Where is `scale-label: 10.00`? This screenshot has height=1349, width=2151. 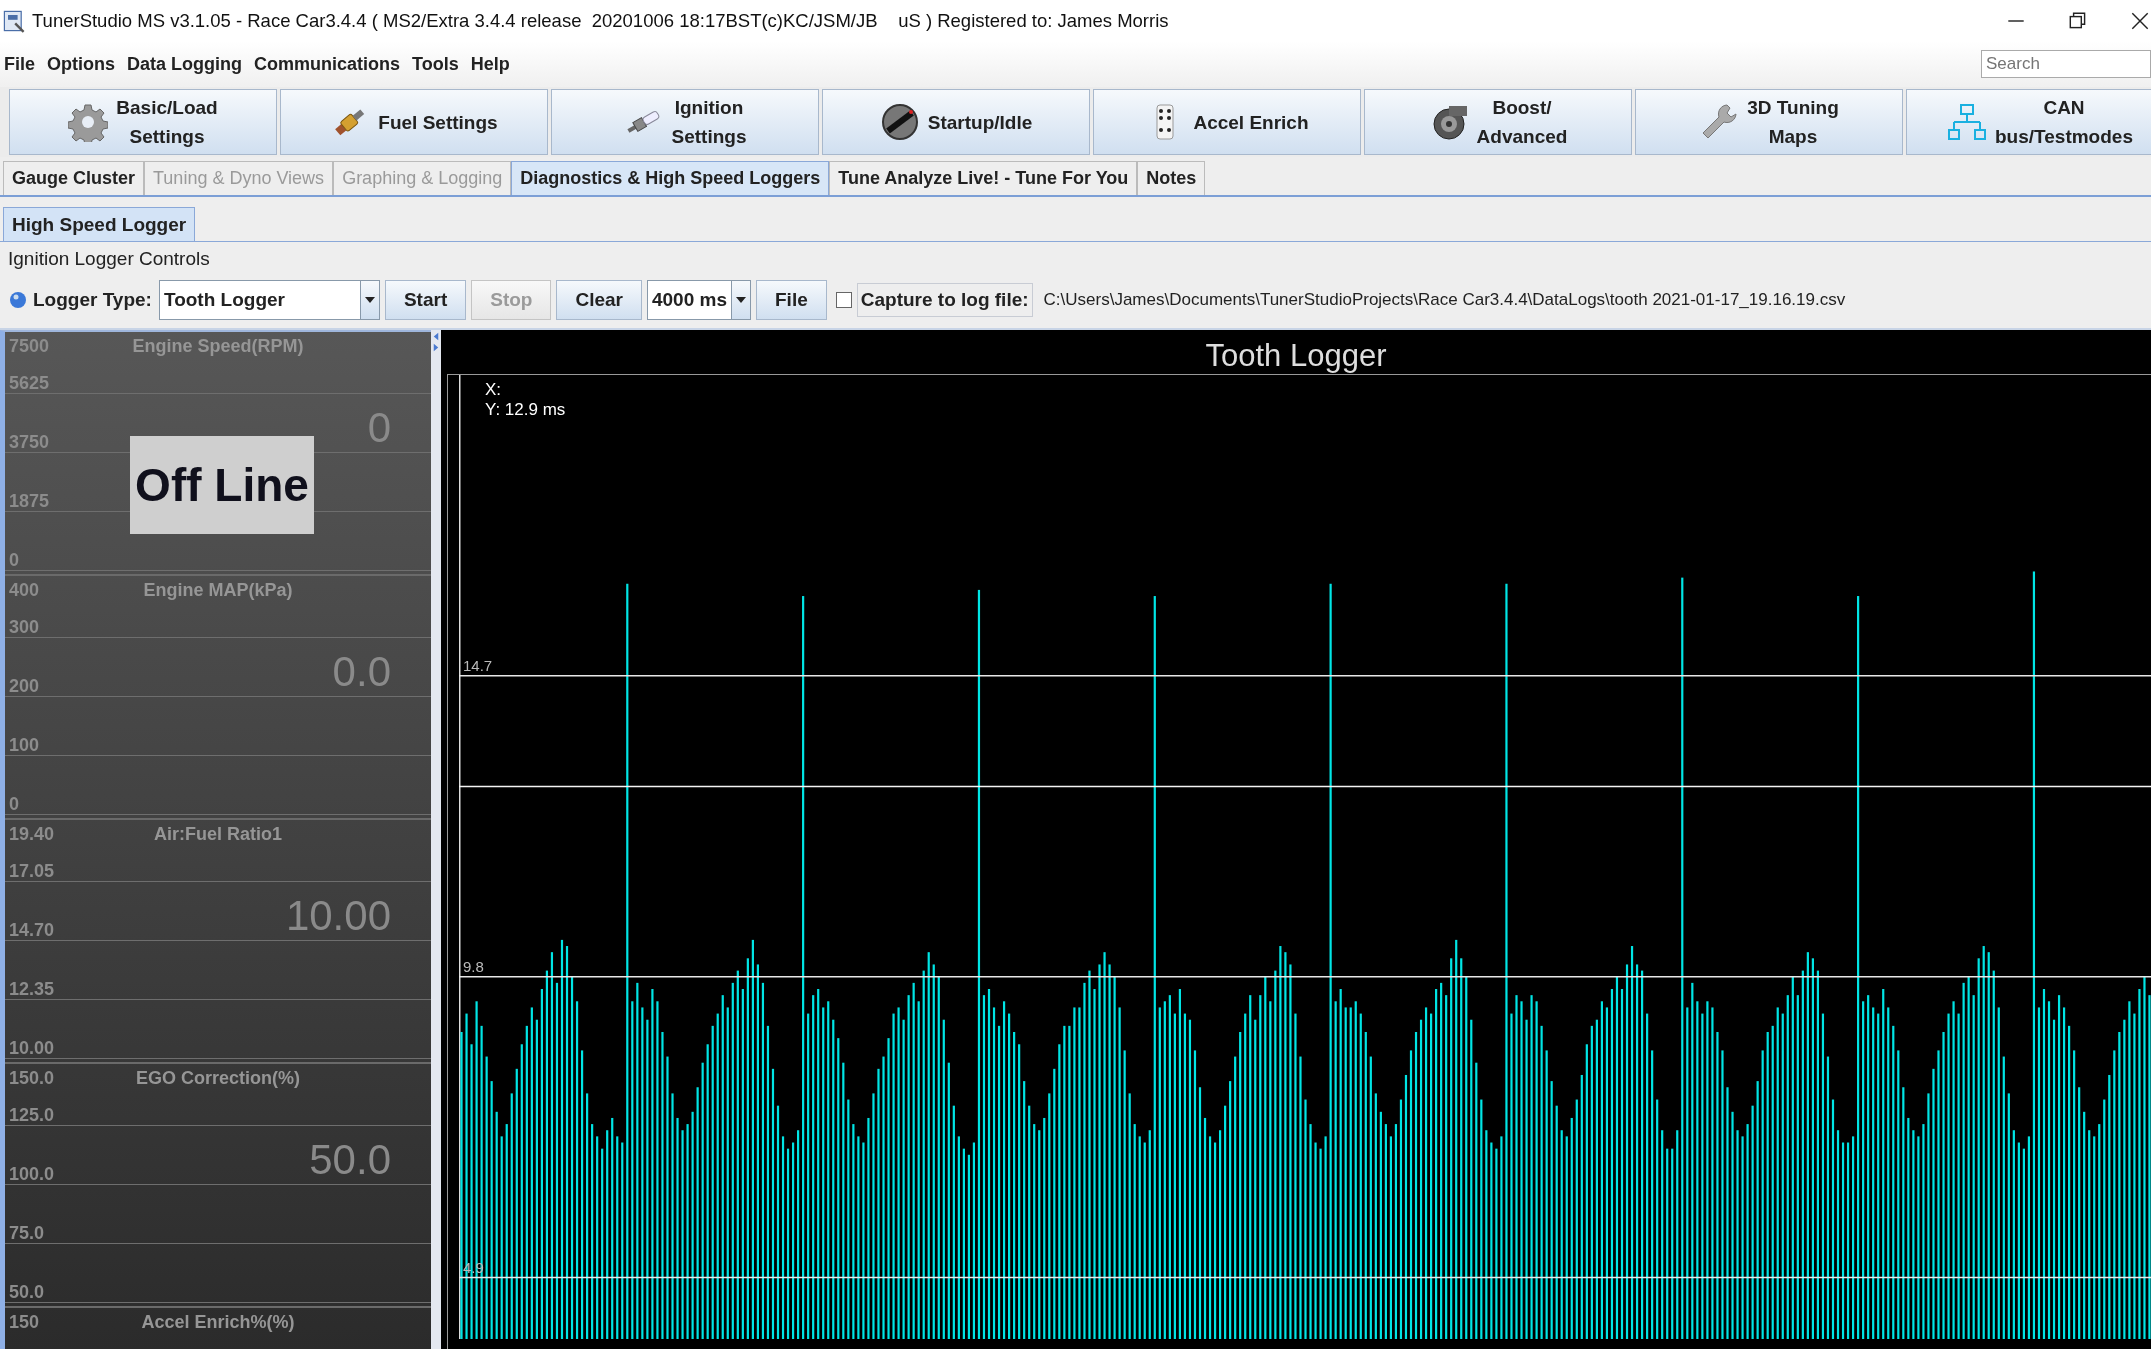
scale-label: 10.00 is located at coordinates (32, 1048).